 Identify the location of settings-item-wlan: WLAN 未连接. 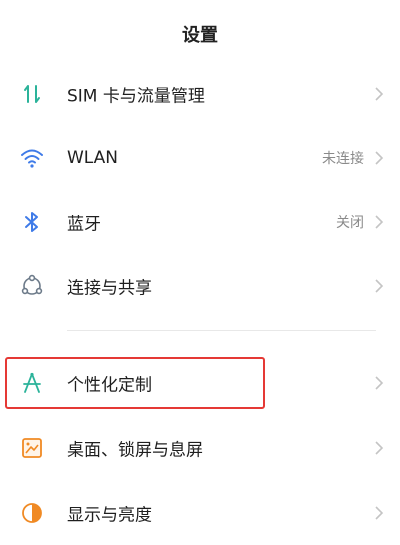
(200, 158).